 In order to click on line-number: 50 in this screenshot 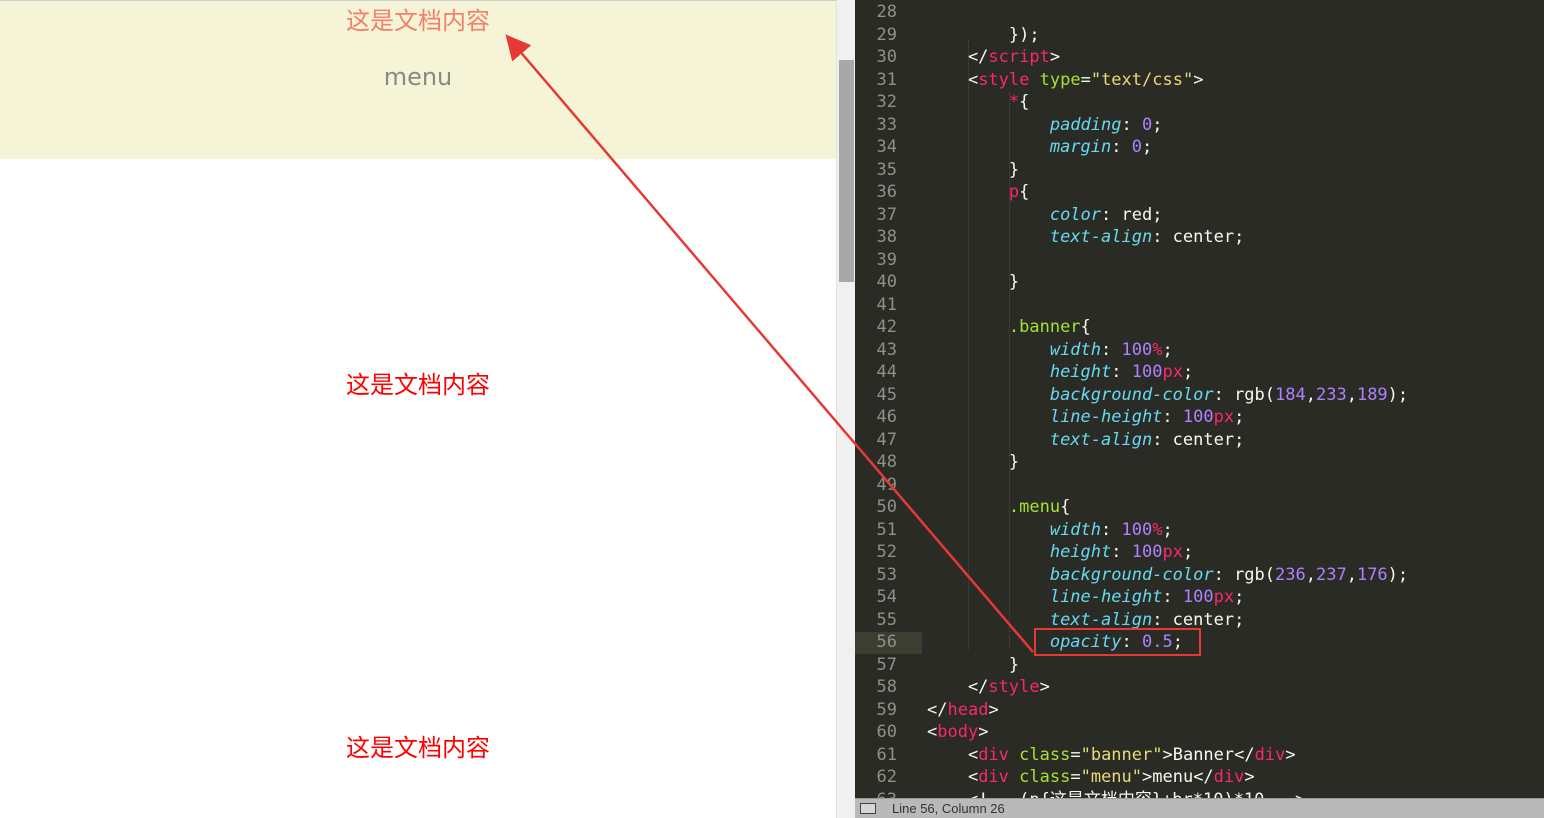, I will do `click(886, 507)`.